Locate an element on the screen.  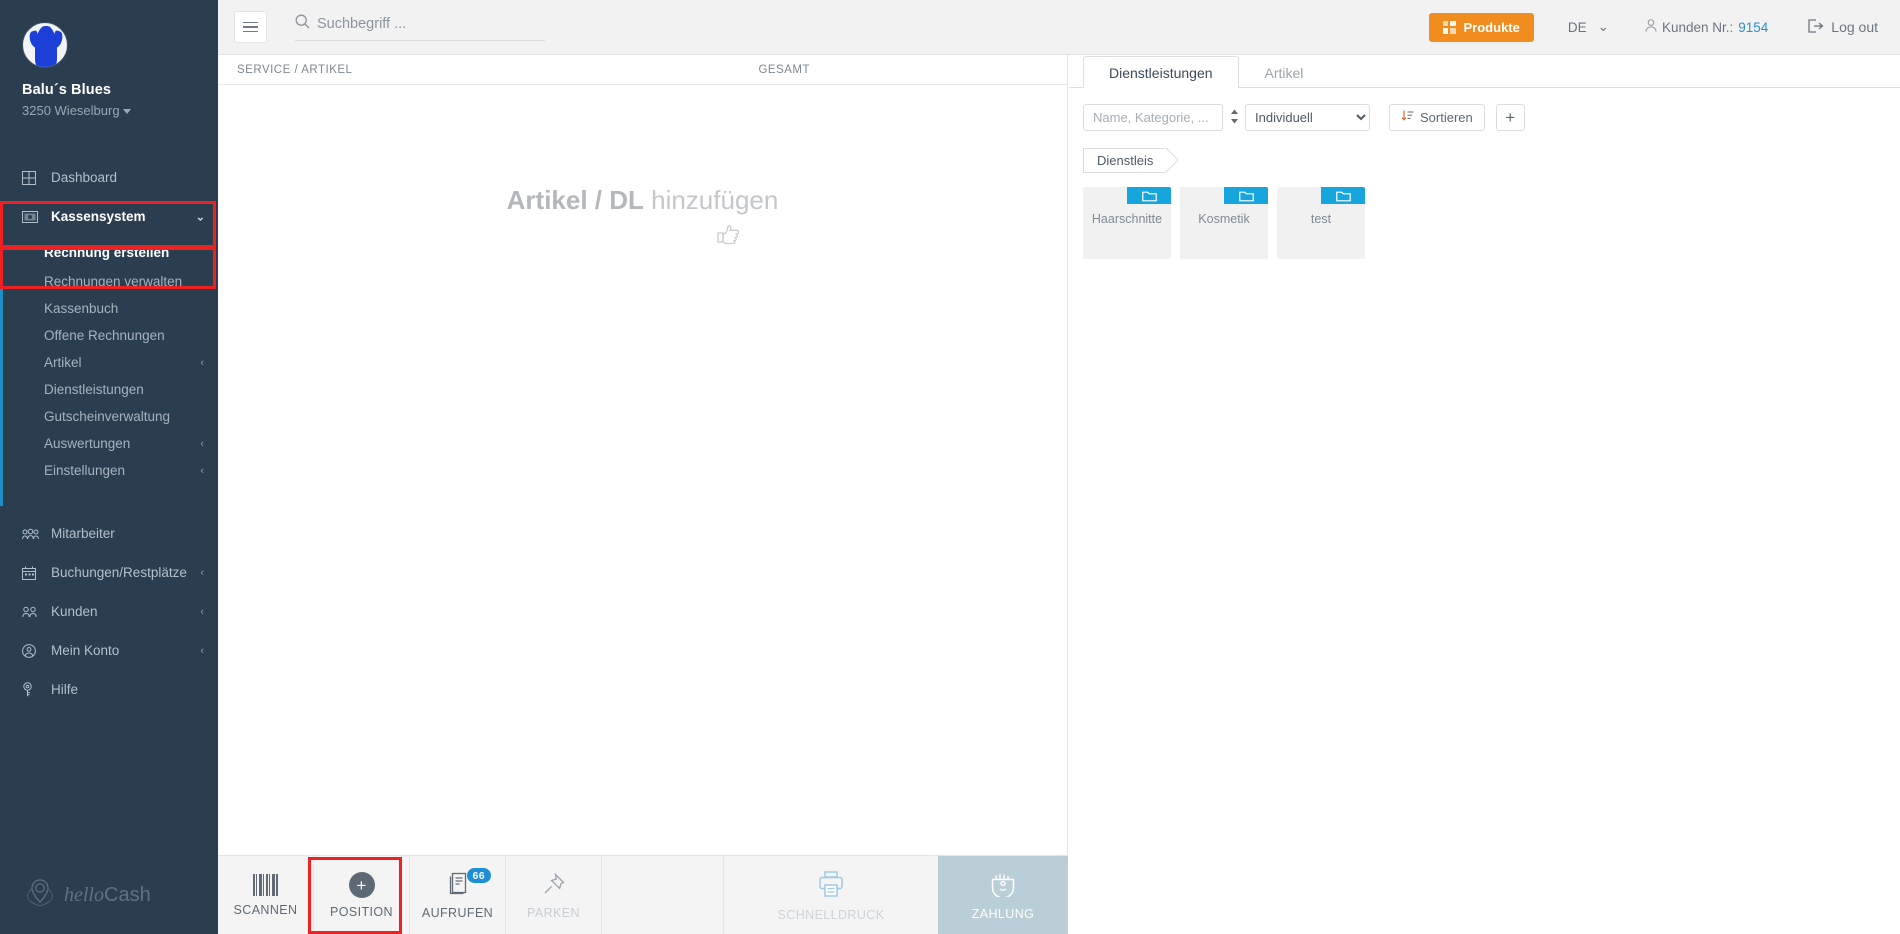
bottom-bar-spacer is located at coordinates (663, 895).